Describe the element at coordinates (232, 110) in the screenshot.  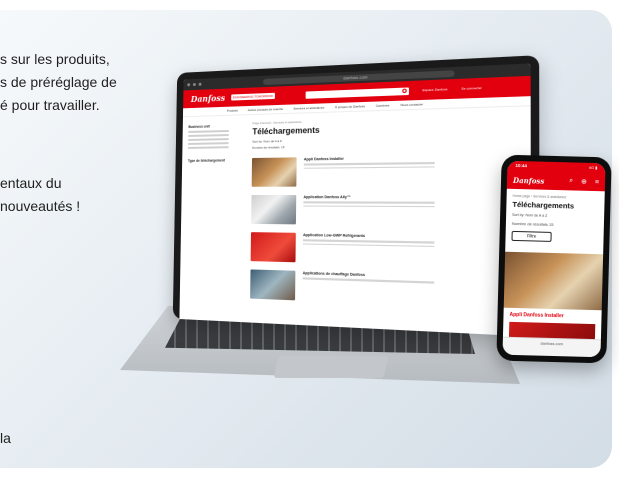
I see `nav-item-produits: Produits` at that location.